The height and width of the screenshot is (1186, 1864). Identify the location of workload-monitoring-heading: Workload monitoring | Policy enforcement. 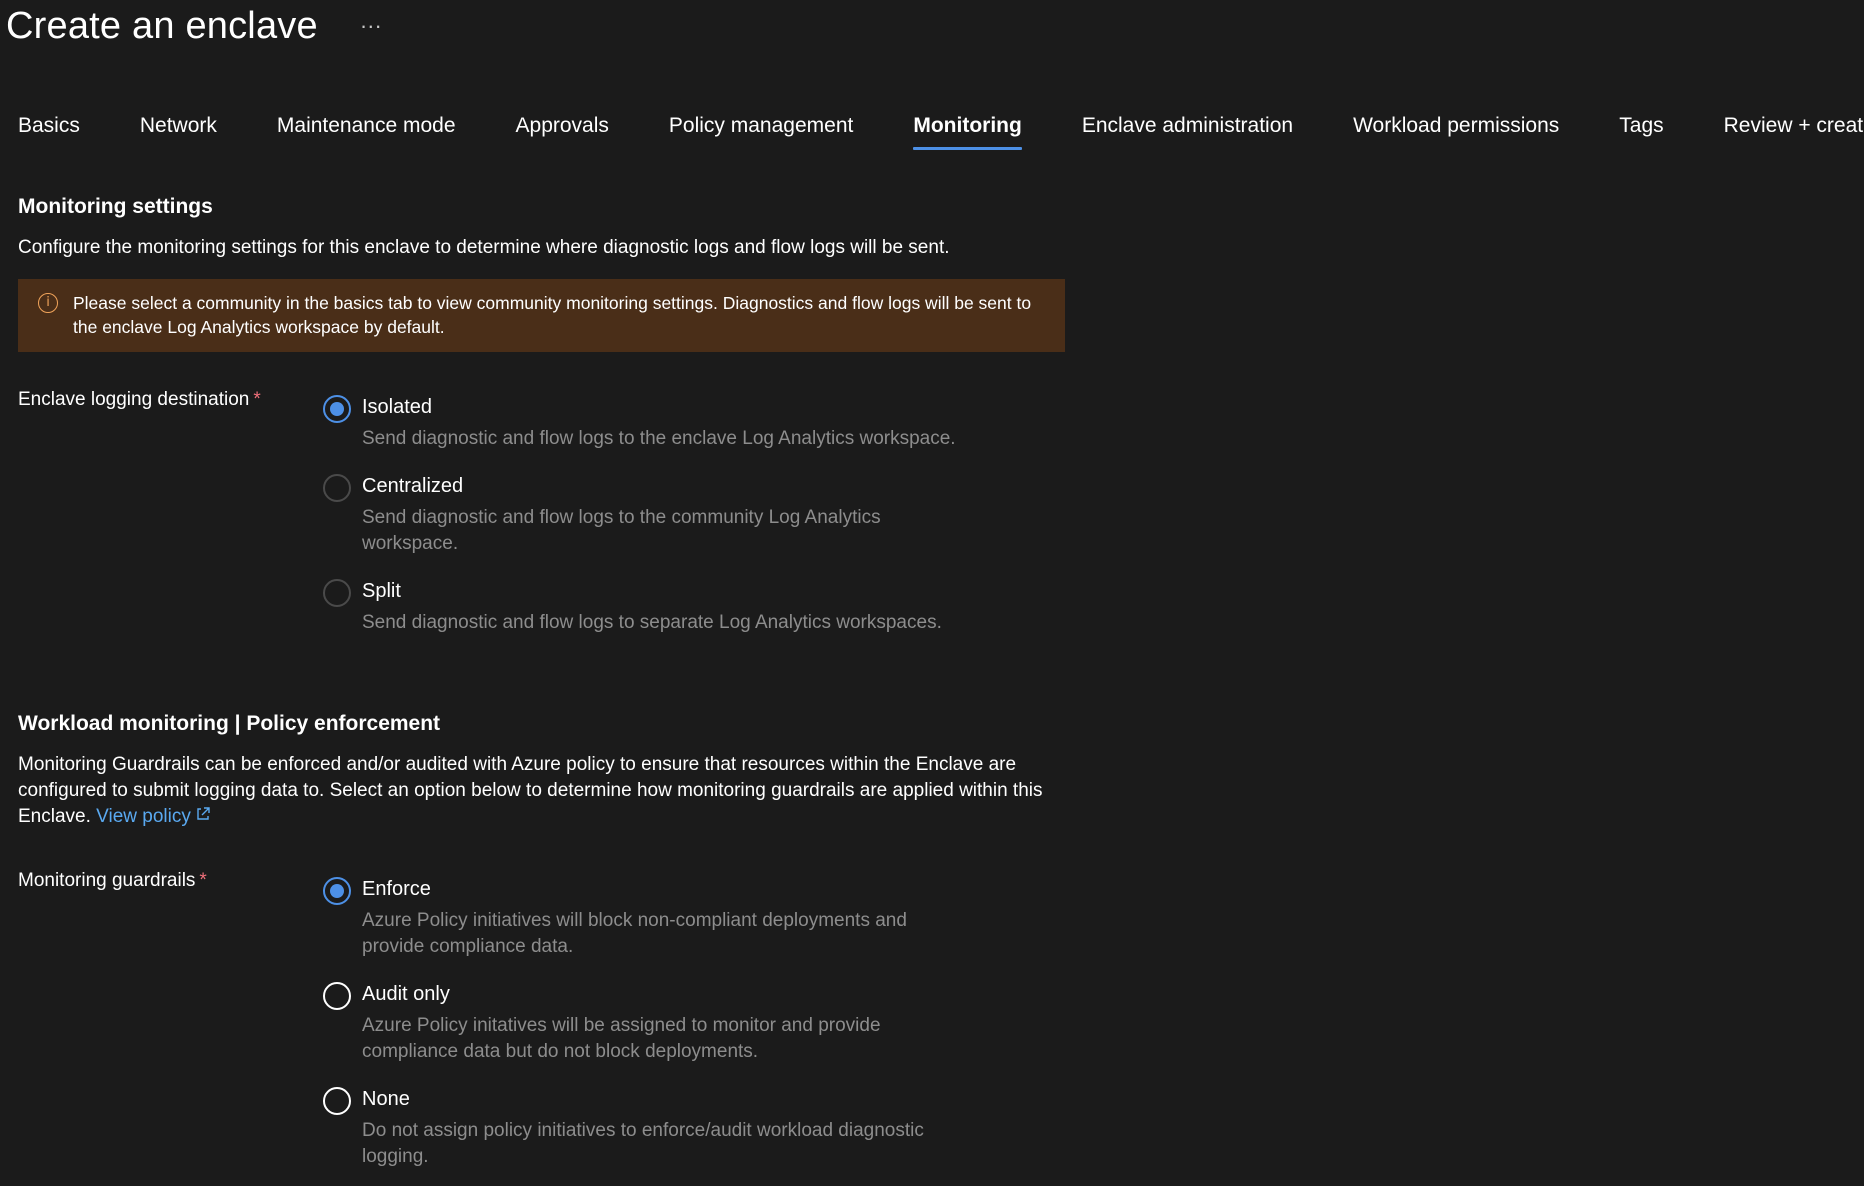
(229, 723).